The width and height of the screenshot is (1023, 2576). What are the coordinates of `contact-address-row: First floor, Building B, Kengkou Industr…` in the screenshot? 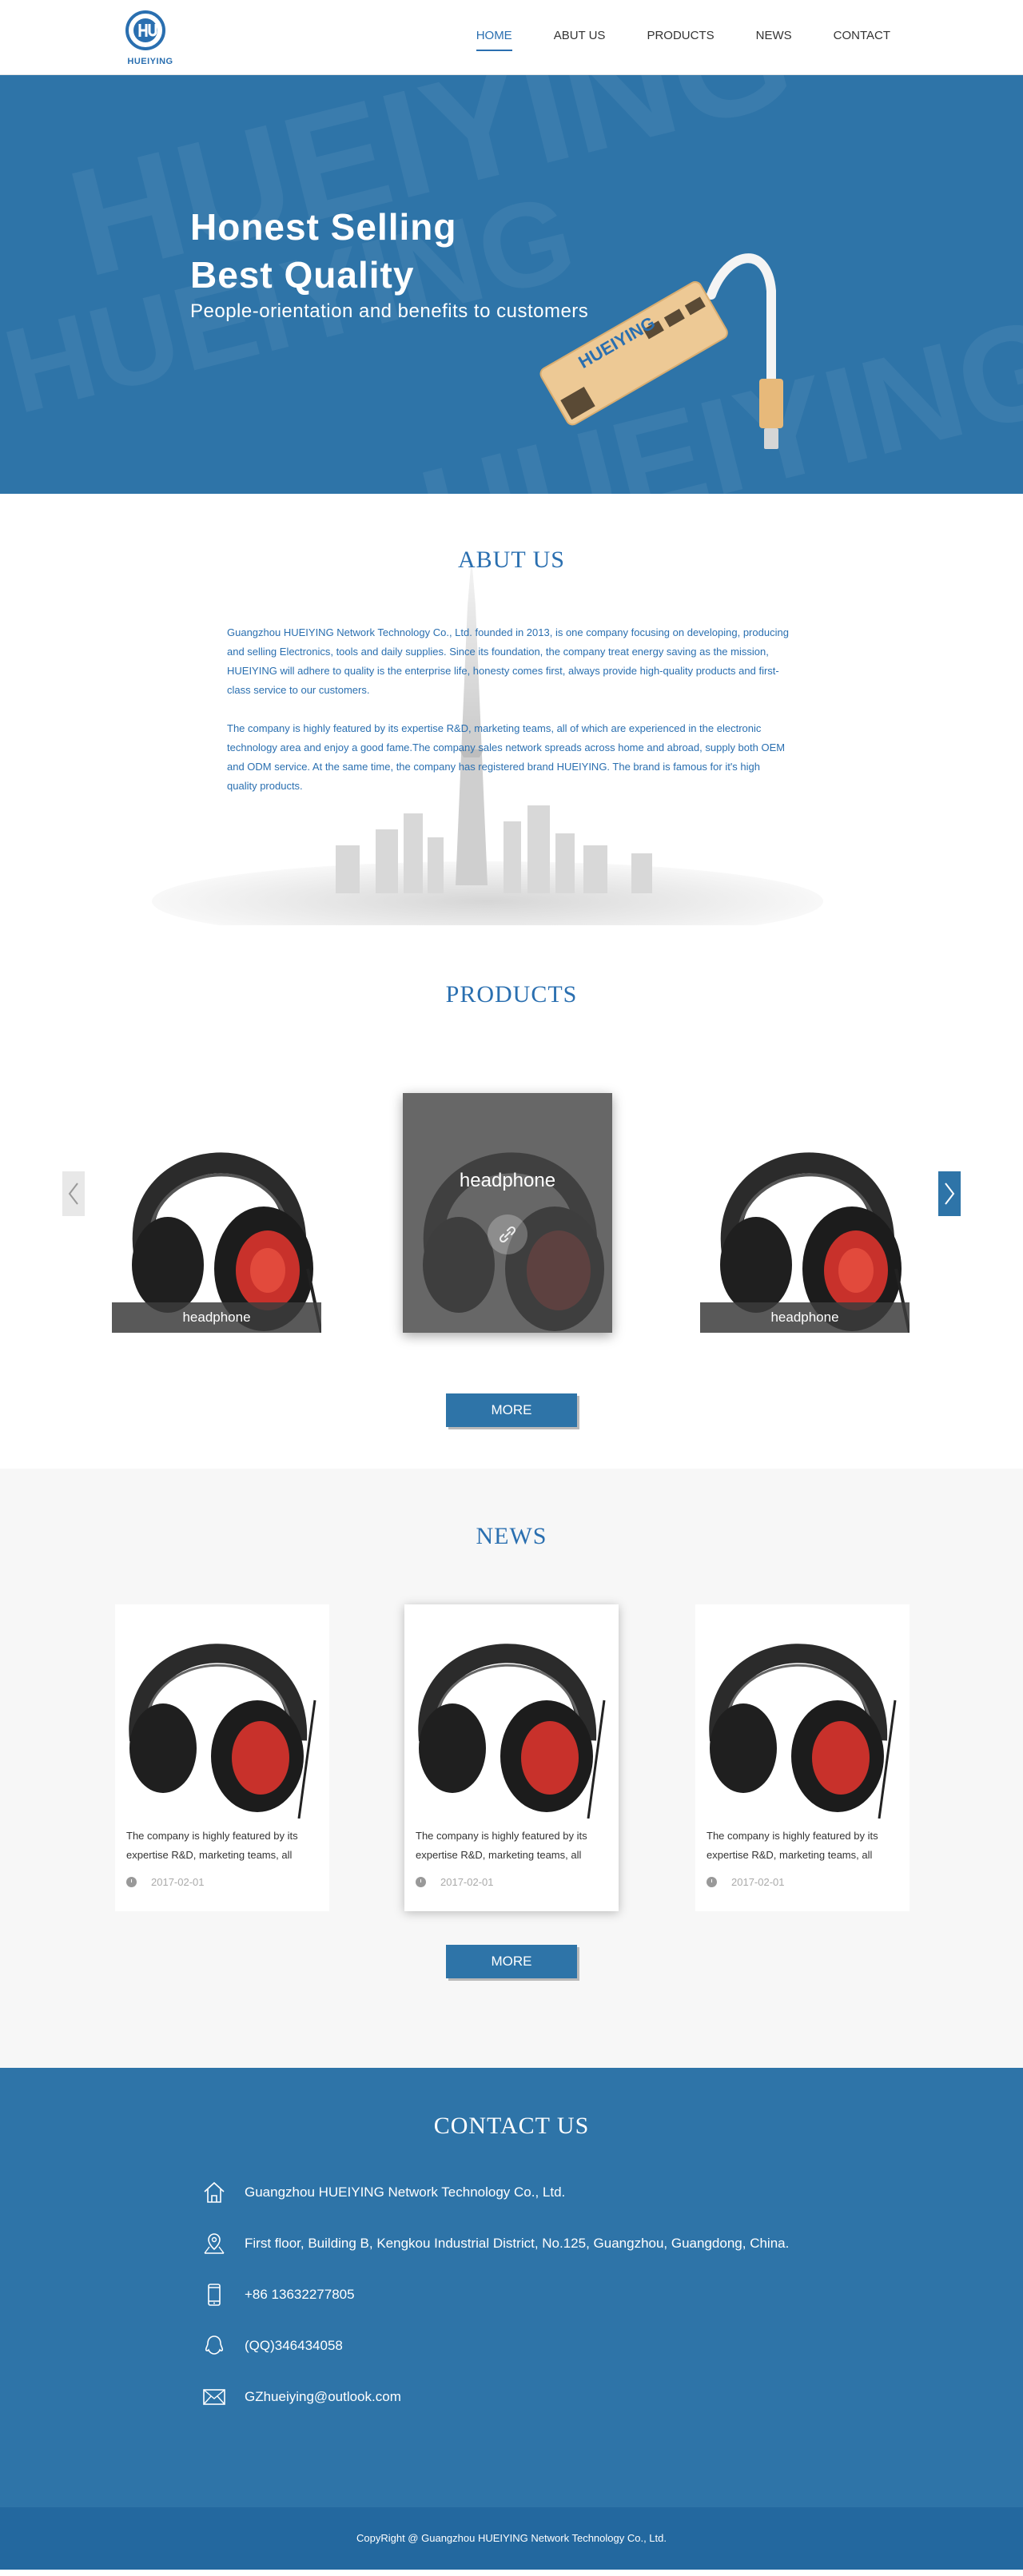 It's located at (495, 2243).